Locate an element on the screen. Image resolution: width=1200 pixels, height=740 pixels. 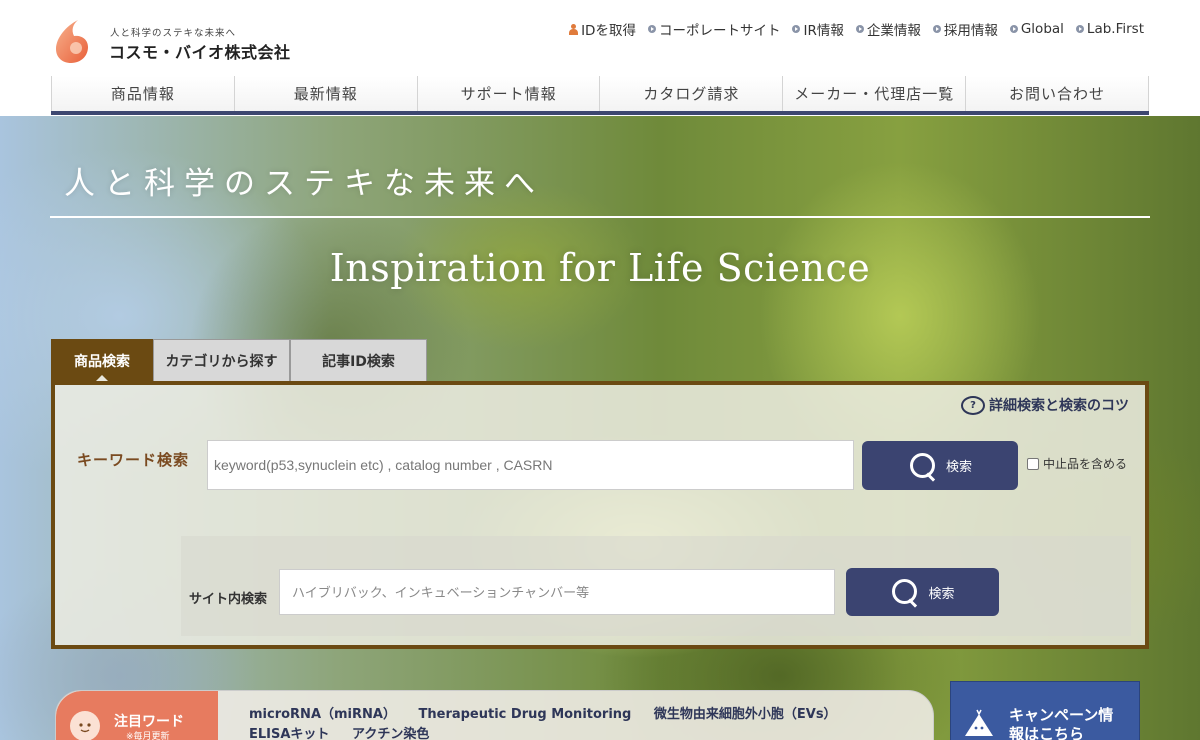
campaign-label-line: 報はこちら is located at coordinates (1047, 732).